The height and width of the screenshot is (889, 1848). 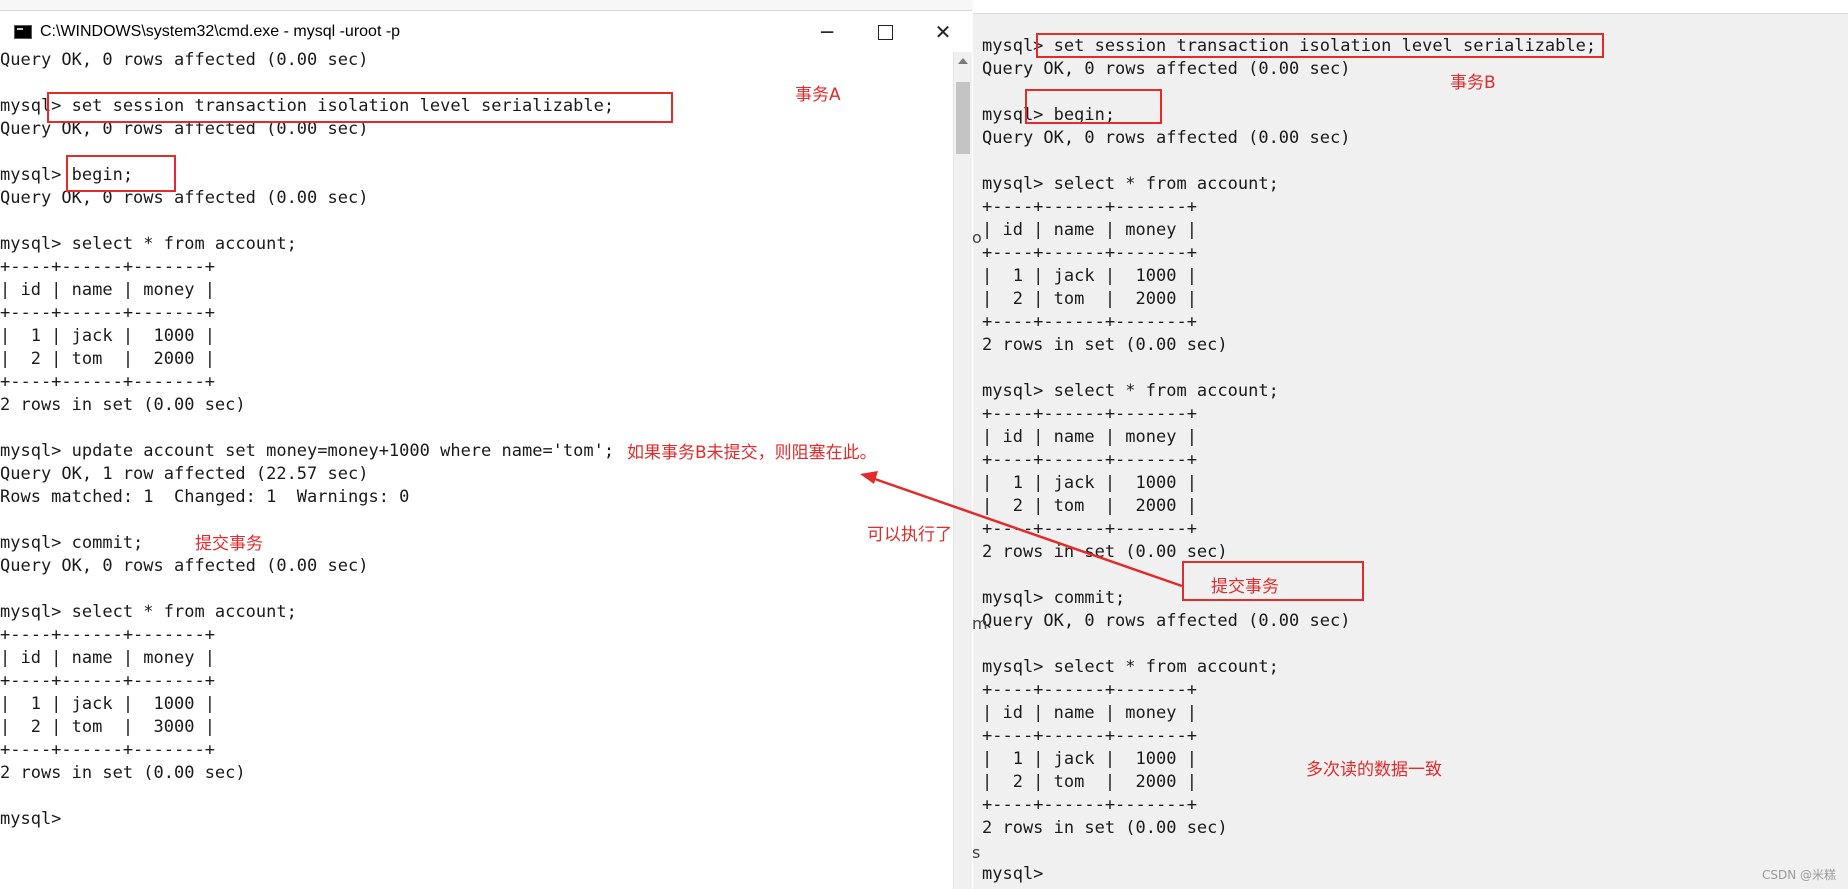 What do you see at coordinates (1027, 532) in the screenshot?
I see `arrow-line` at bounding box center [1027, 532].